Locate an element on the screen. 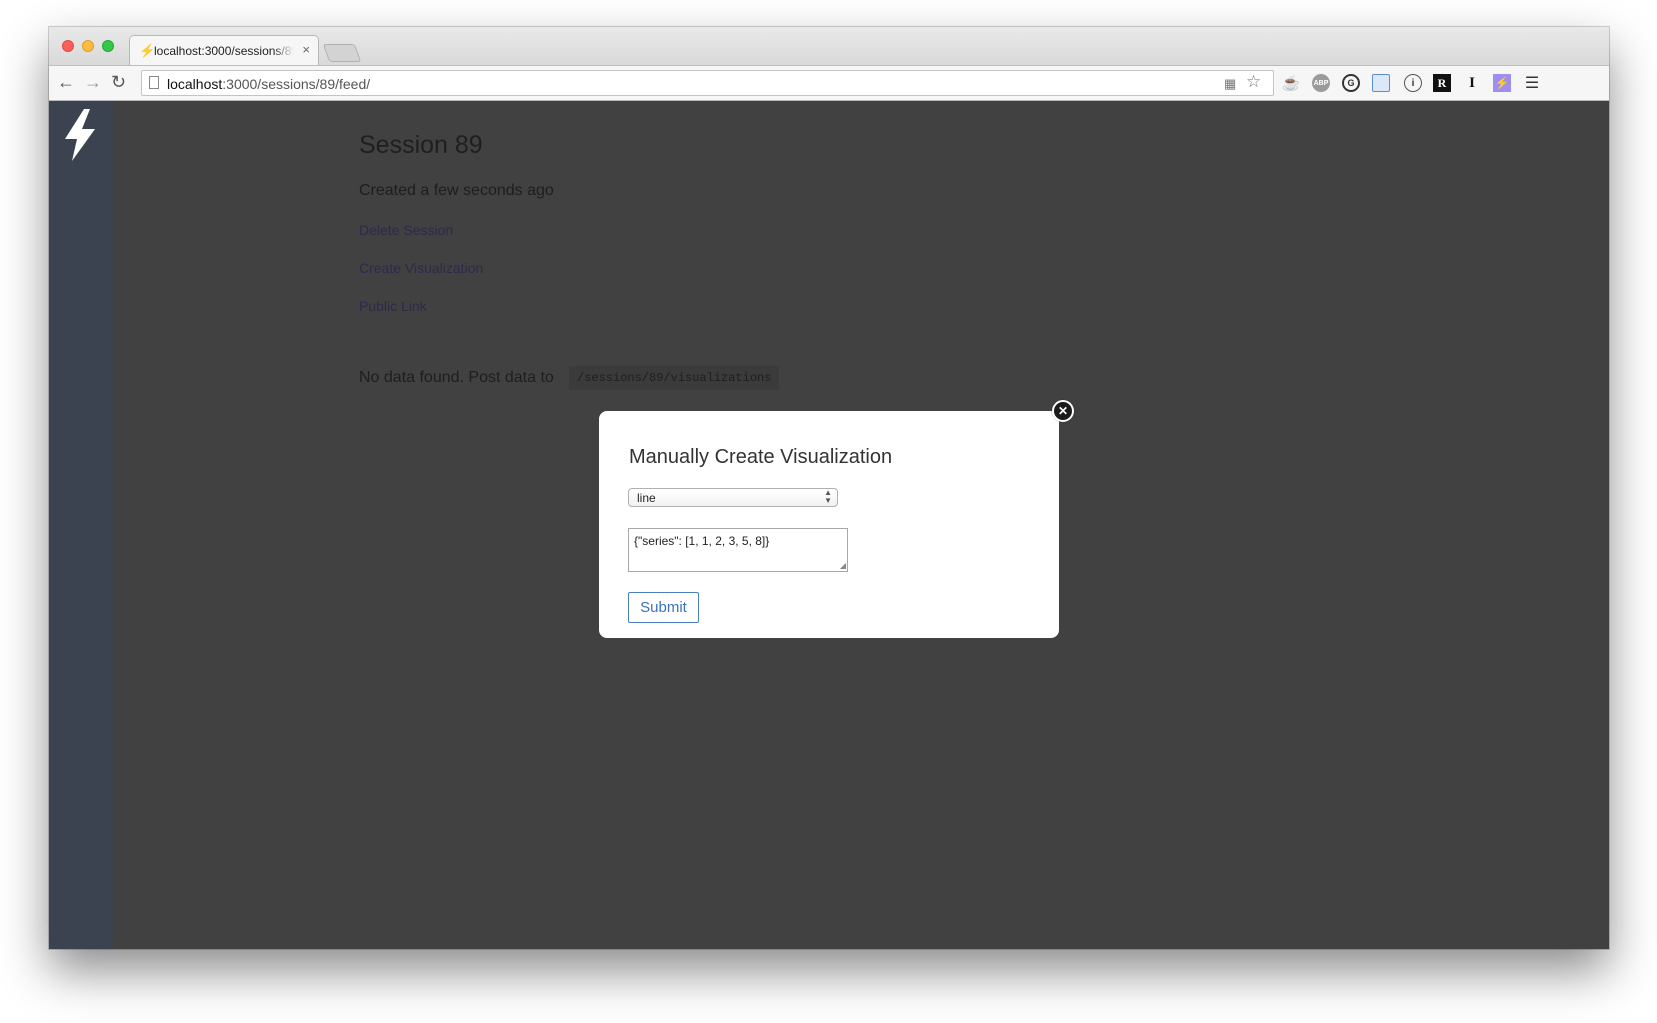 This screenshot has height=1023, width=1657. extension-window-icon is located at coordinates (1381, 83).